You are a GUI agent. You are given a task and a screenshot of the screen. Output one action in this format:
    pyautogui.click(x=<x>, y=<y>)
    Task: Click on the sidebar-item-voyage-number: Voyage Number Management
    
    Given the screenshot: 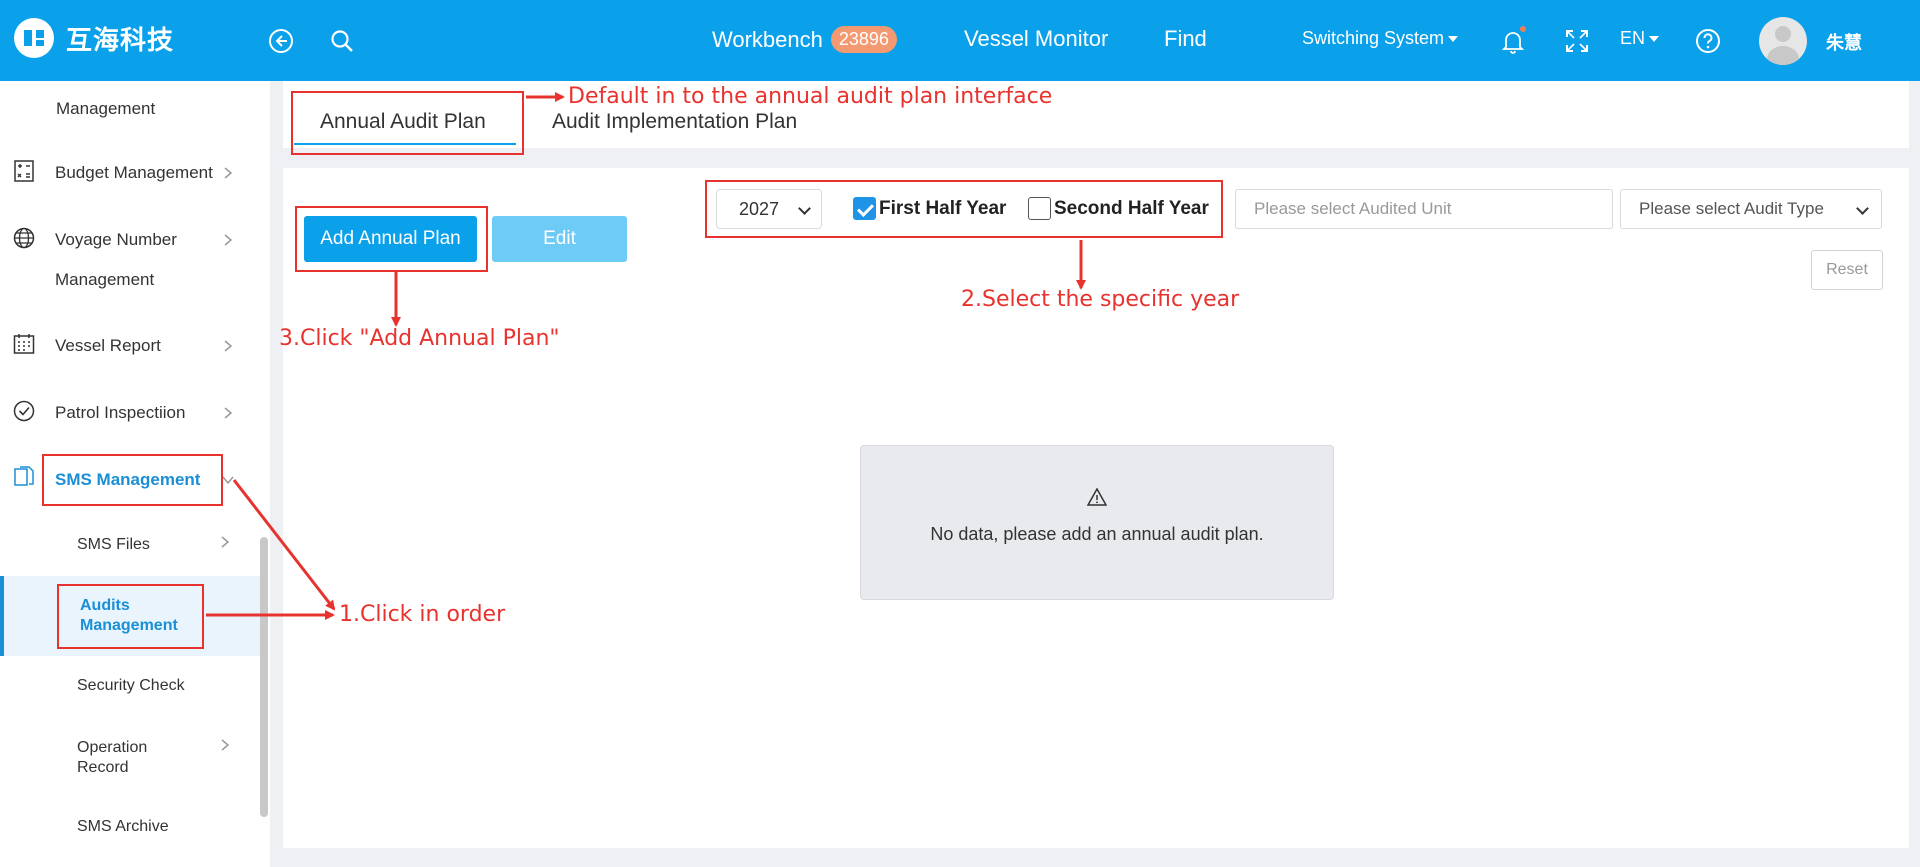 What is the action you would take?
    pyautogui.click(x=132, y=263)
    